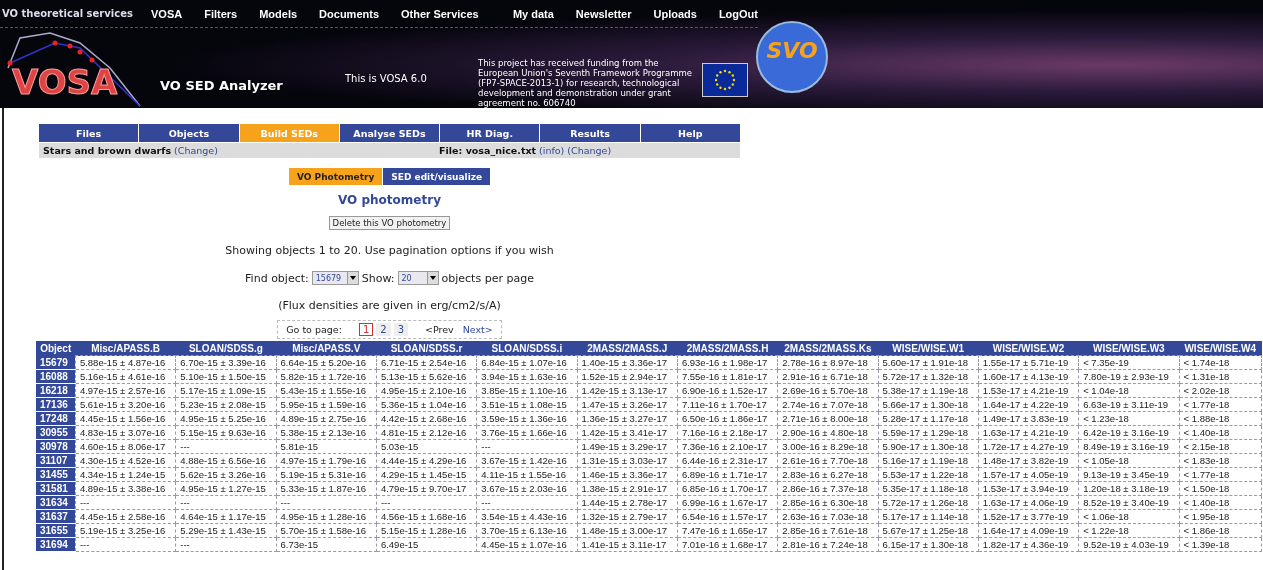 The image size is (1263, 570). I want to click on flux-cell: 4.79e-15 ± 9.70e-17, so click(426, 488).